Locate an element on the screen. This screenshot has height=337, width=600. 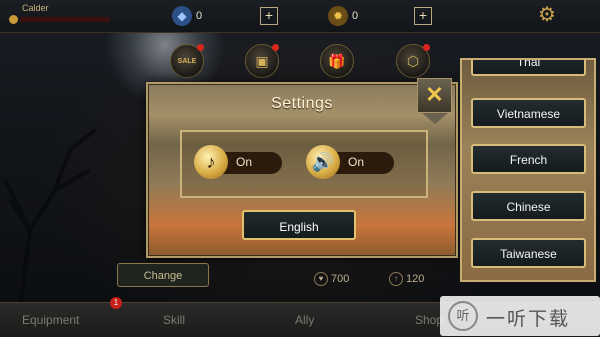
package-icon: ⬡ is located at coordinates (413, 61).